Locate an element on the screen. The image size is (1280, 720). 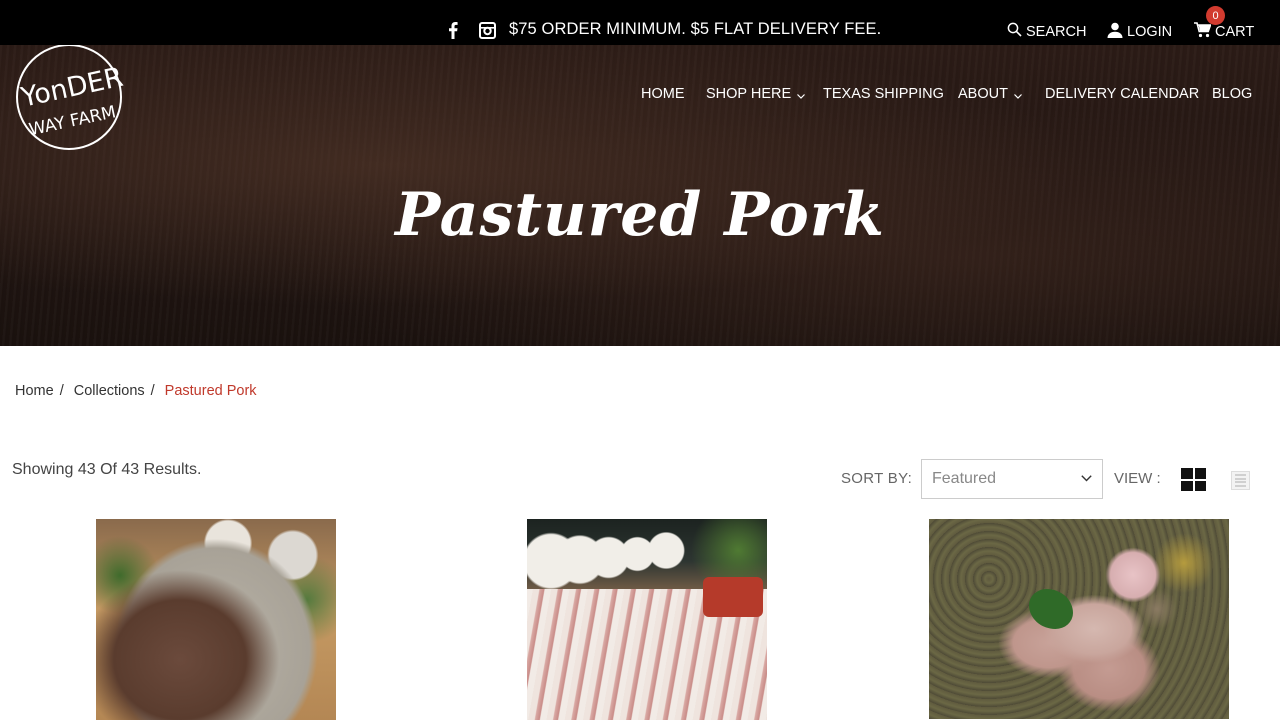
sort-label: SORT BY: is located at coordinates (877, 478).